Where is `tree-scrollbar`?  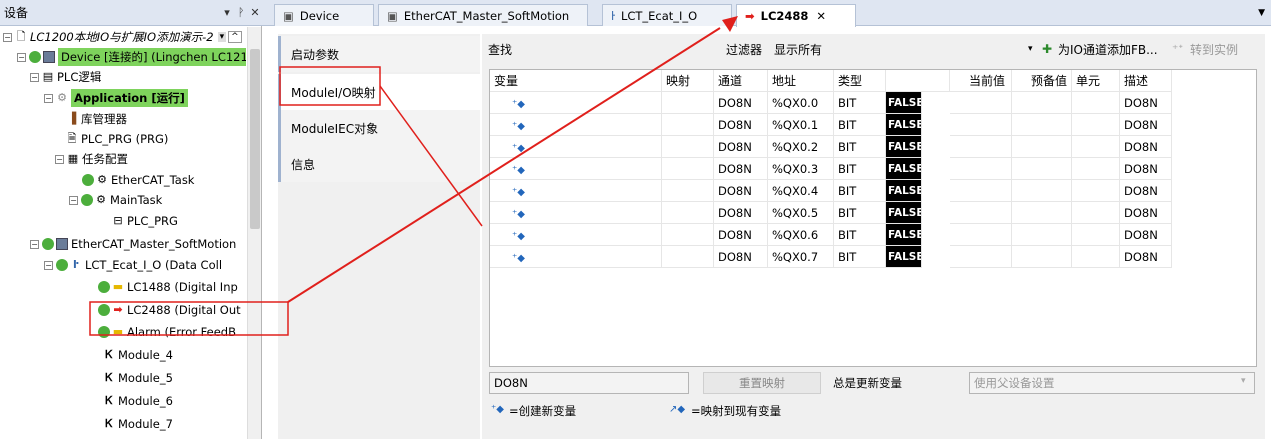 tree-scrollbar is located at coordinates (254, 233).